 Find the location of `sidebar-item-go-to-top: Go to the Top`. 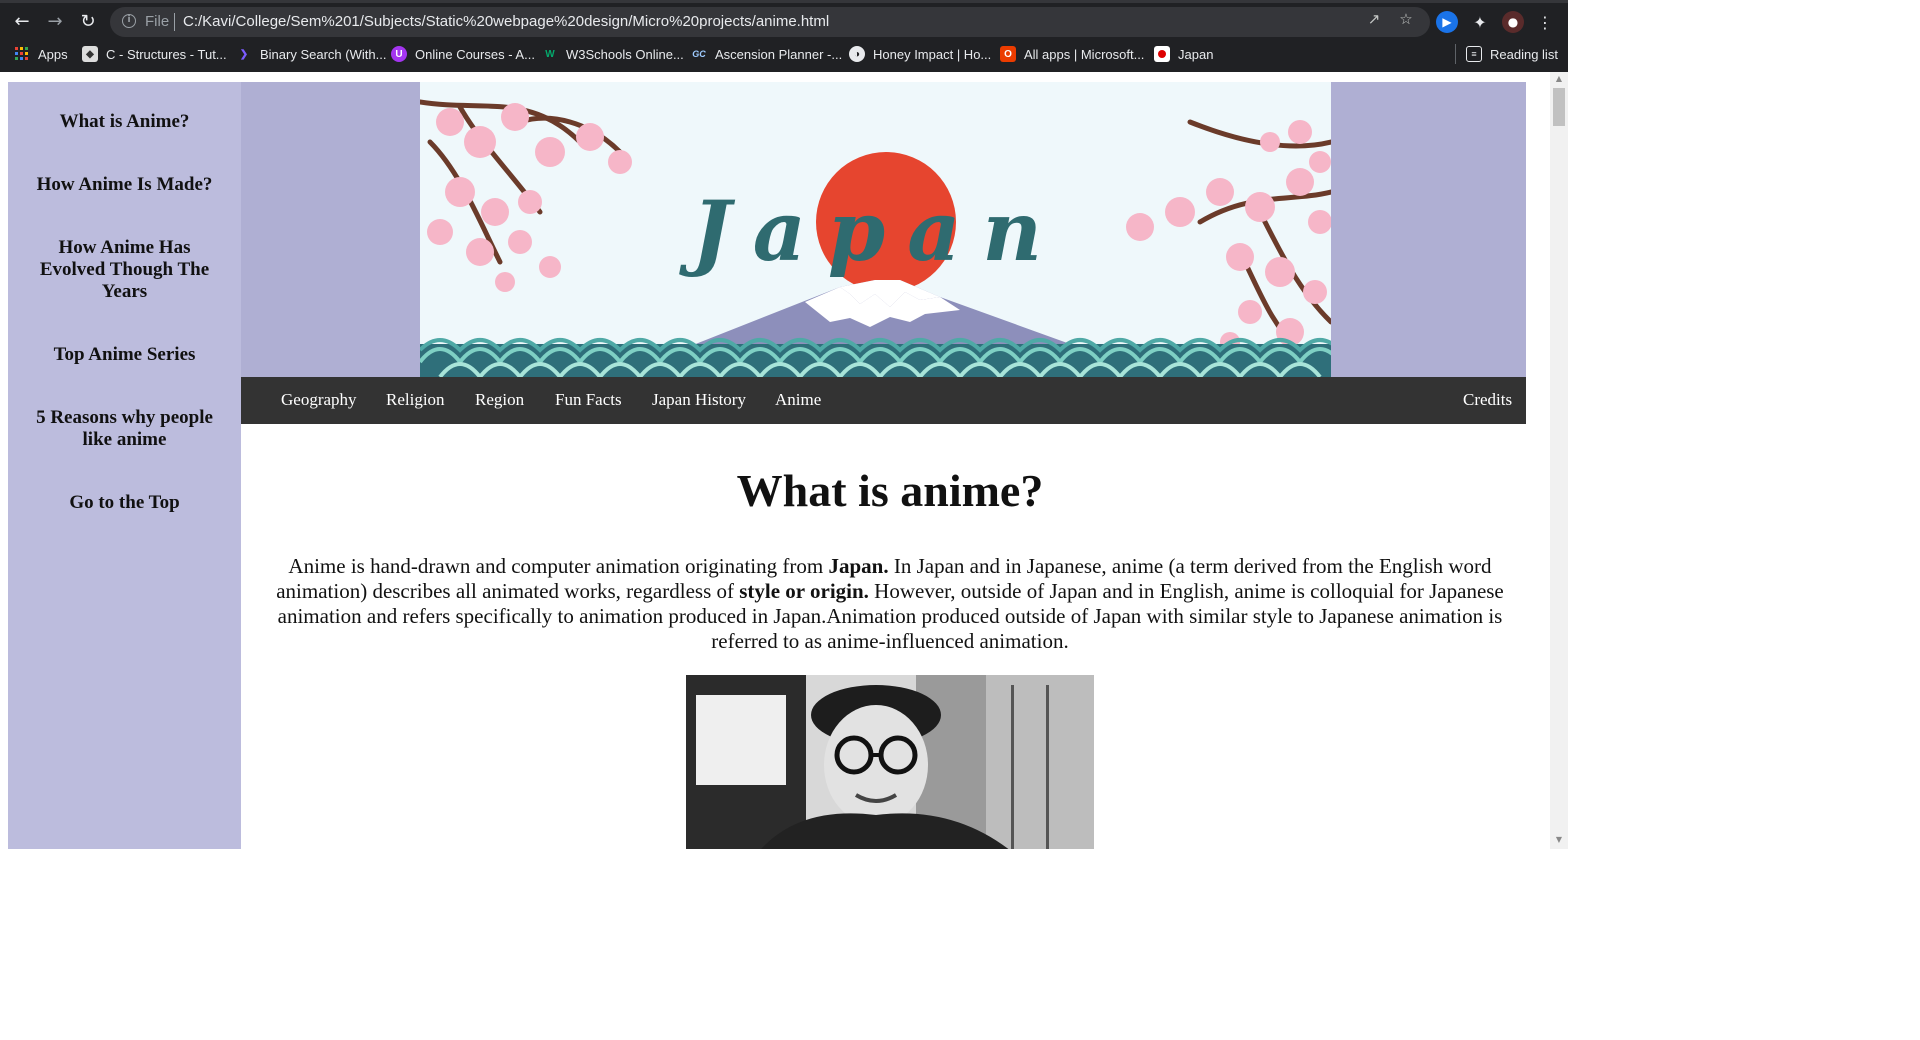

sidebar-item-go-to-top: Go to the Top is located at coordinates (124, 503).